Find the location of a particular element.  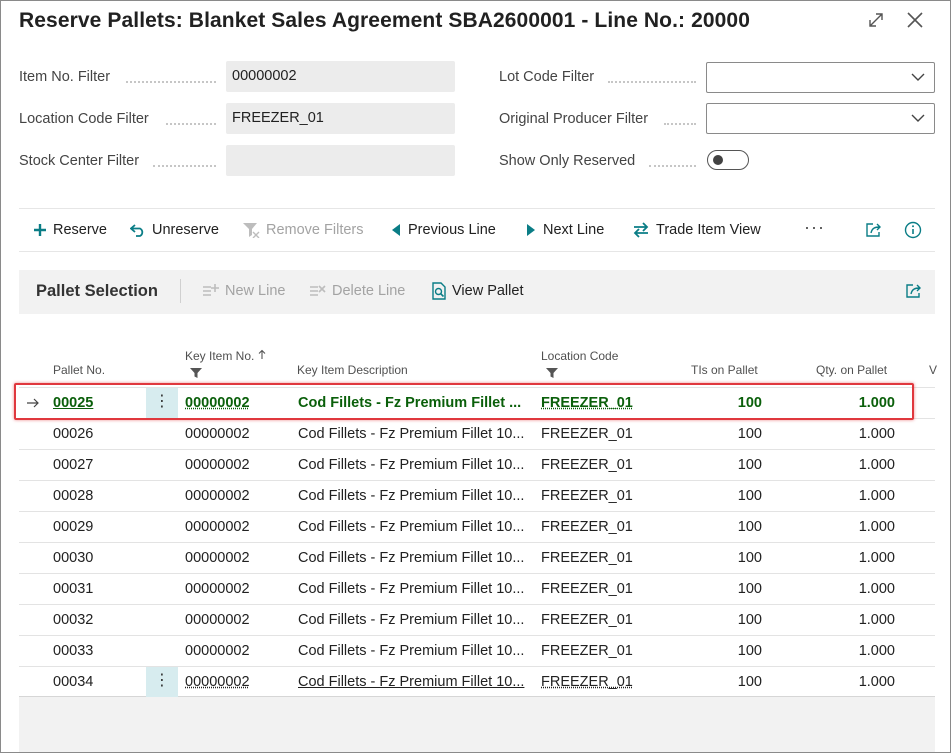

pallet-no-cell: 00026 is located at coordinates (98, 434).